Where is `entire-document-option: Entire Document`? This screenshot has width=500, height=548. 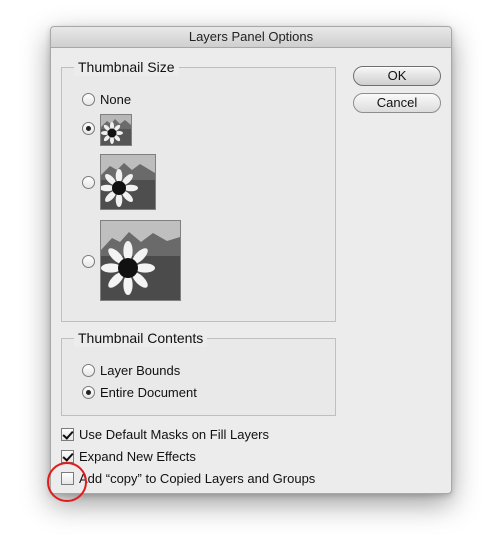 entire-document-option: Entire Document is located at coordinates (139, 392).